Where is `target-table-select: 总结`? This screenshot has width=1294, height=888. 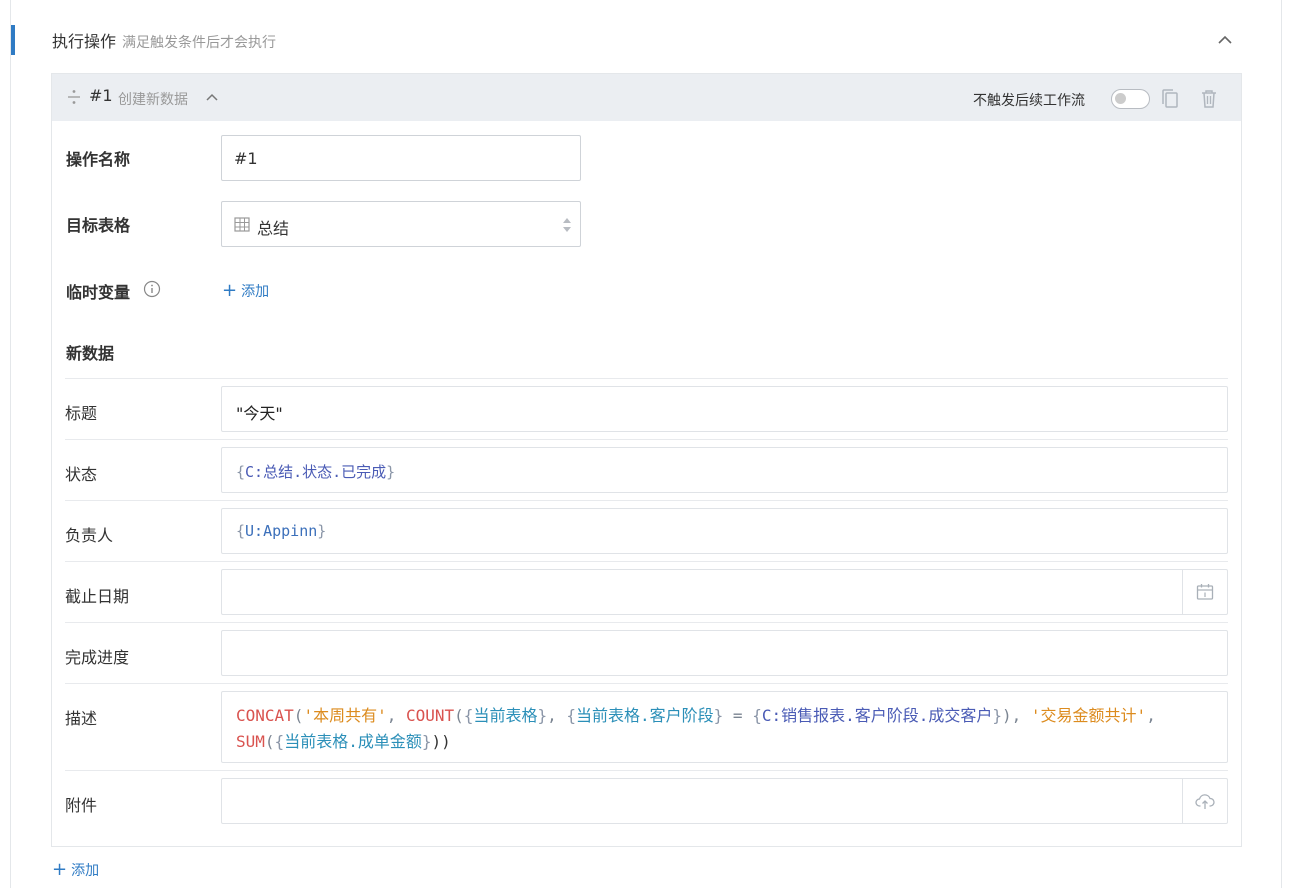 target-table-select: 总结 is located at coordinates (401, 224).